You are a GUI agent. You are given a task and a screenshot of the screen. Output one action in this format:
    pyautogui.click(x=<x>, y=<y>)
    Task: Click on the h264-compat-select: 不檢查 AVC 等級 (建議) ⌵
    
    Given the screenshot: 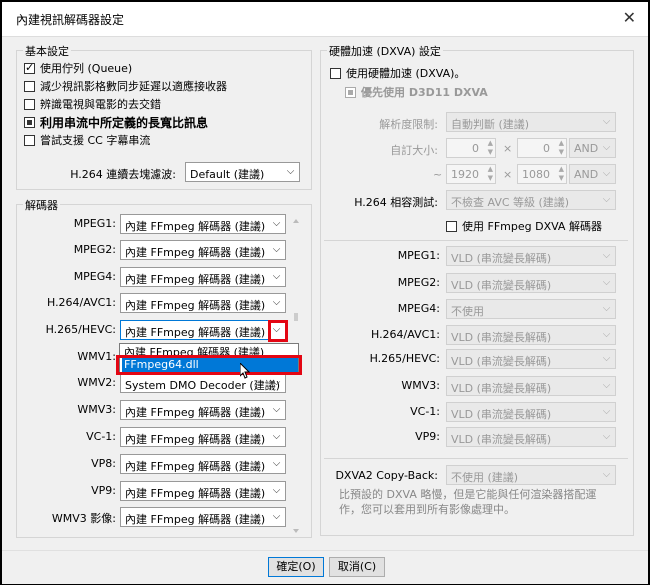 What is the action you would take?
    pyautogui.click(x=531, y=200)
    